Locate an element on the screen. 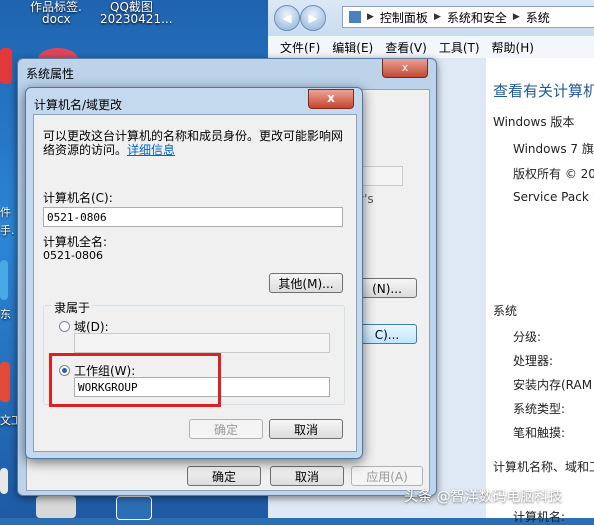  control-panel-icon is located at coordinates (355, 17).